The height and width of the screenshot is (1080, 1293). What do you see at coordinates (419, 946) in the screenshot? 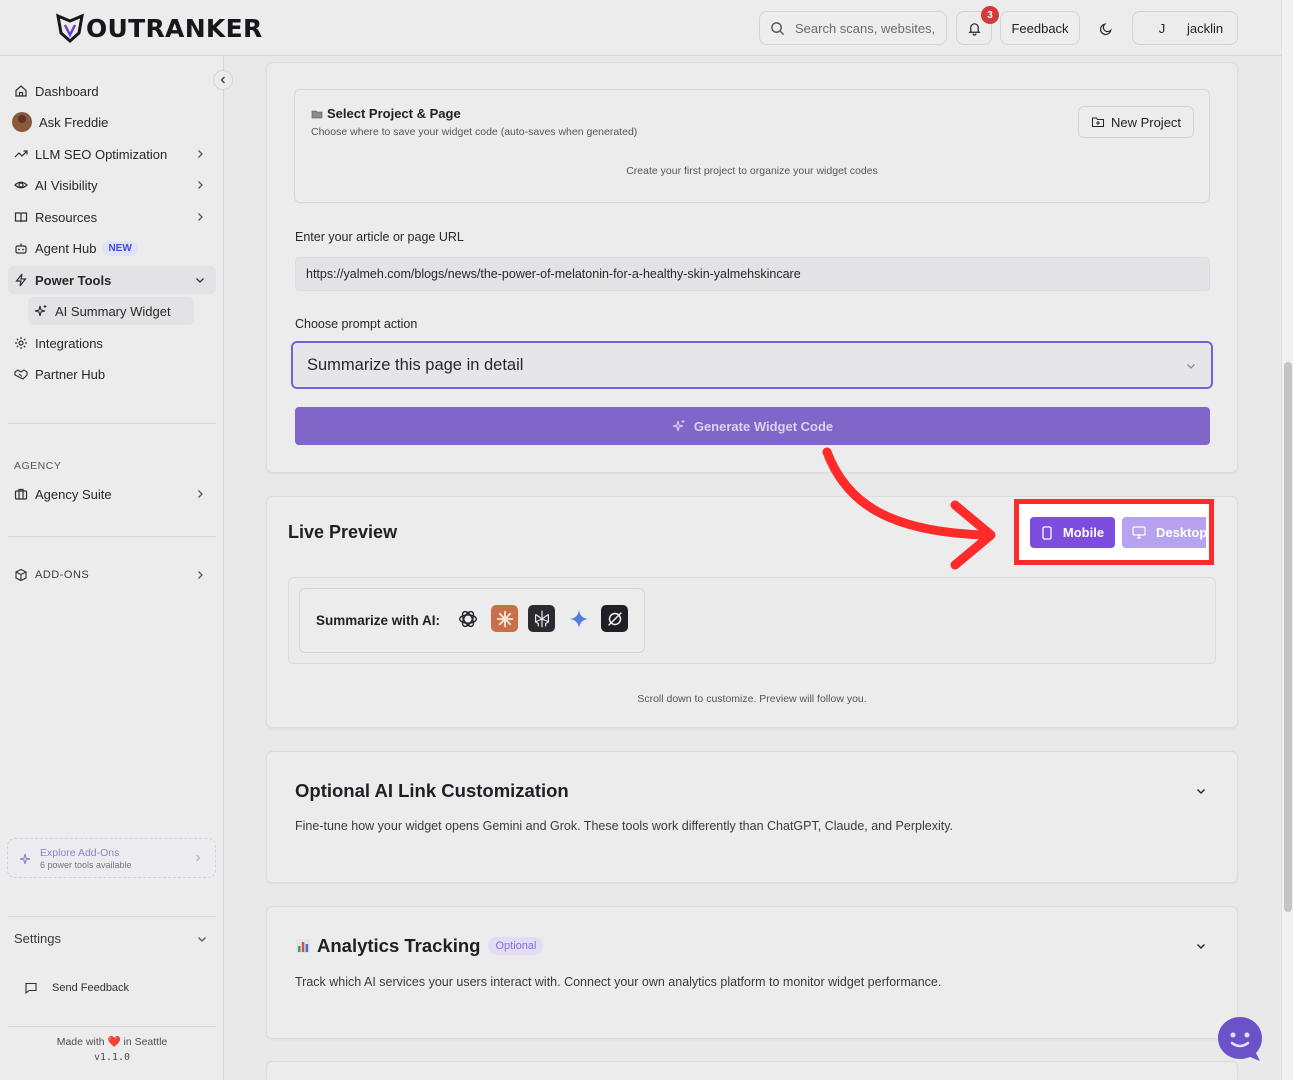
I see `analytics-tracking-title: Analytics Tracking Optional` at bounding box center [419, 946].